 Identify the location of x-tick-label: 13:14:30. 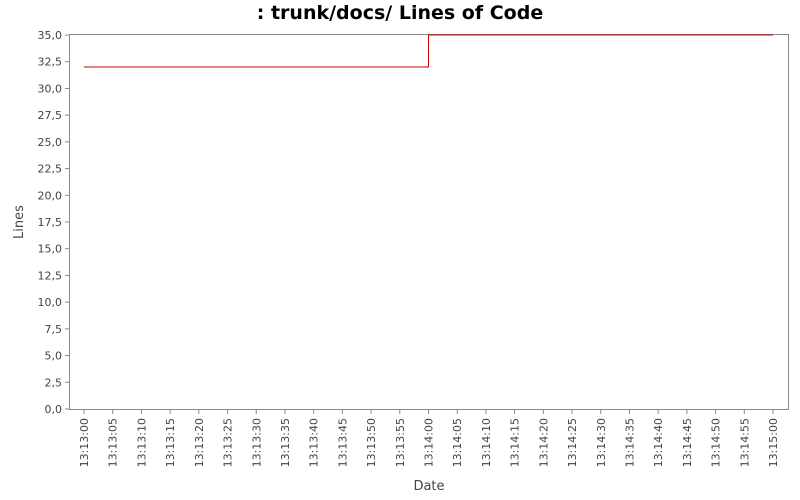
(601, 442).